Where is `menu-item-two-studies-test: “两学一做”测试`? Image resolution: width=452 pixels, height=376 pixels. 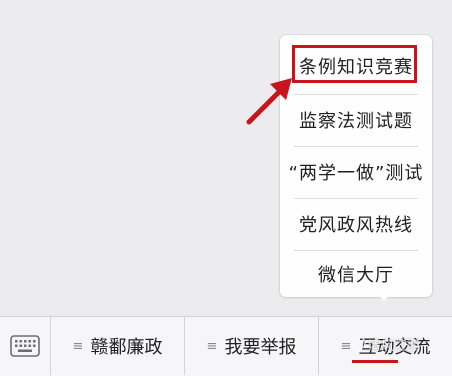 menu-item-two-studies-test: “两学一做”测试 is located at coordinates (356, 172).